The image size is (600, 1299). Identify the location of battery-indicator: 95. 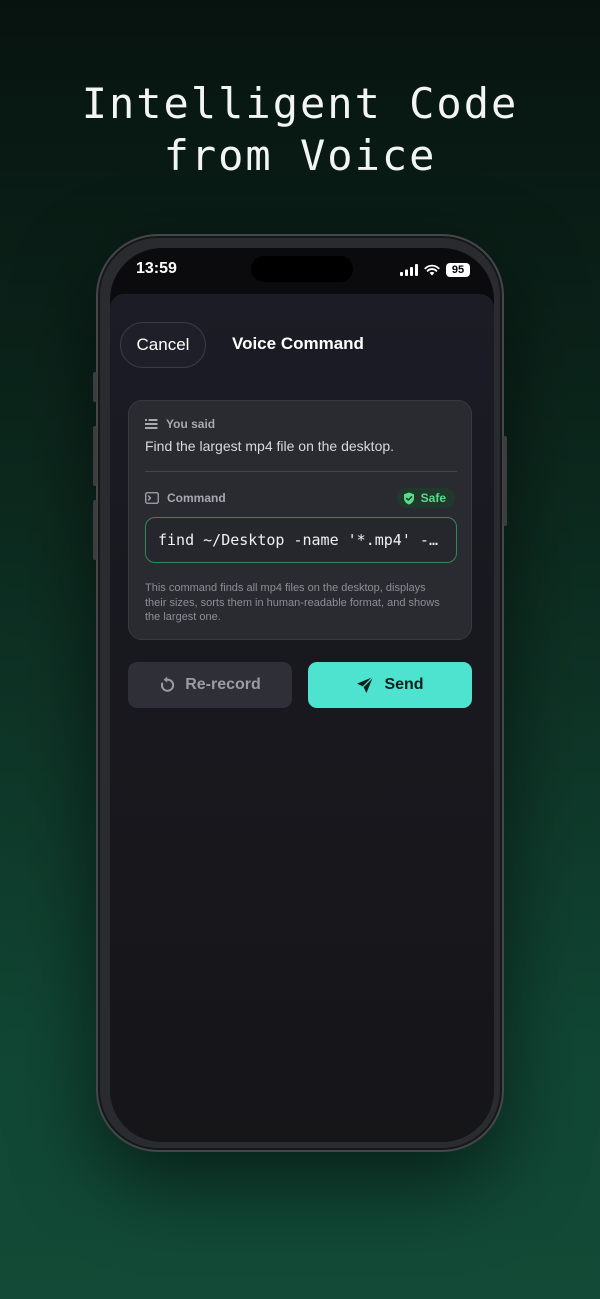
(458, 270).